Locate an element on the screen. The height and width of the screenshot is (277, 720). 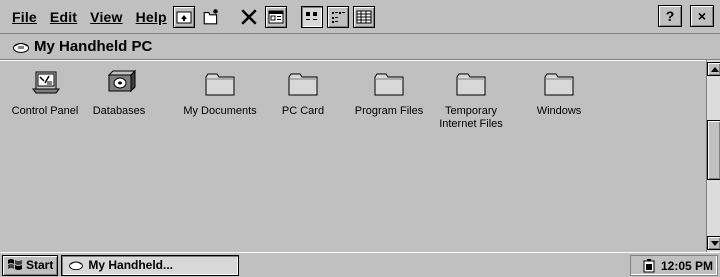
large-icons-button is located at coordinates (311, 16).